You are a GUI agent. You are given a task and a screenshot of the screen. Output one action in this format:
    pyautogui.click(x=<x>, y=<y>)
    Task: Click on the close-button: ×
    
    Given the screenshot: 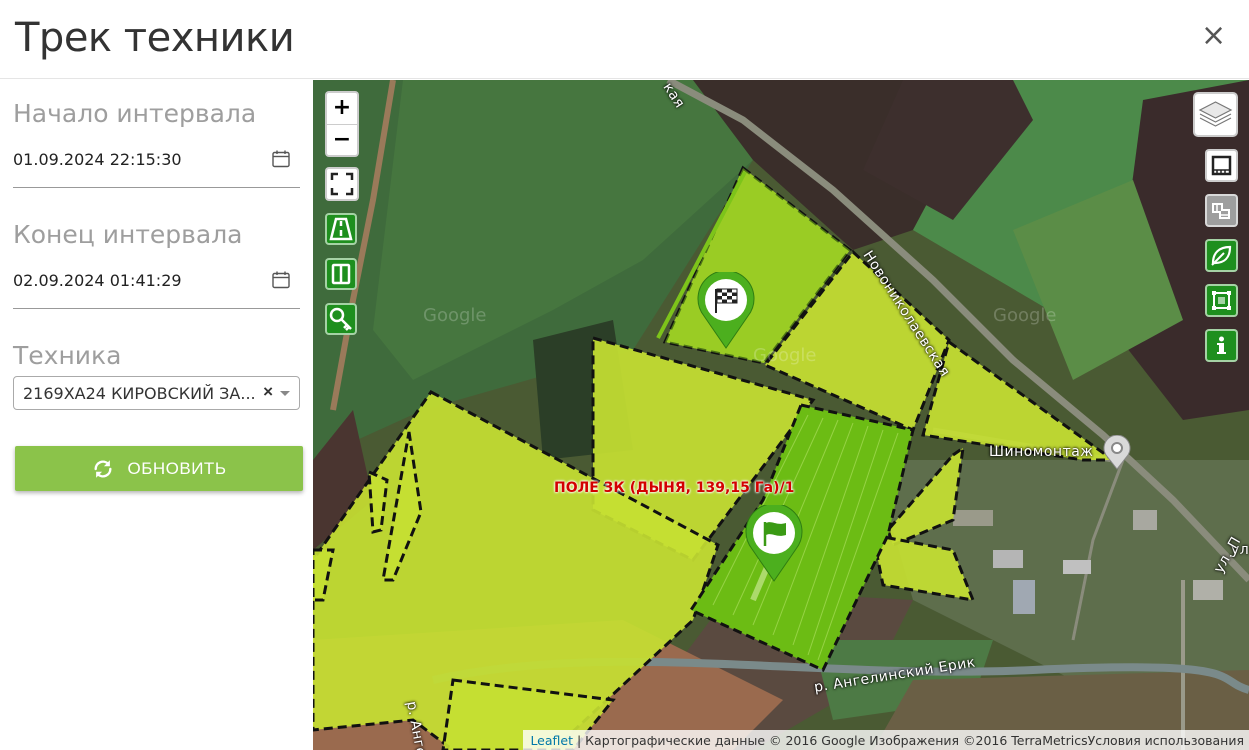 What is the action you would take?
    pyautogui.click(x=1213, y=36)
    